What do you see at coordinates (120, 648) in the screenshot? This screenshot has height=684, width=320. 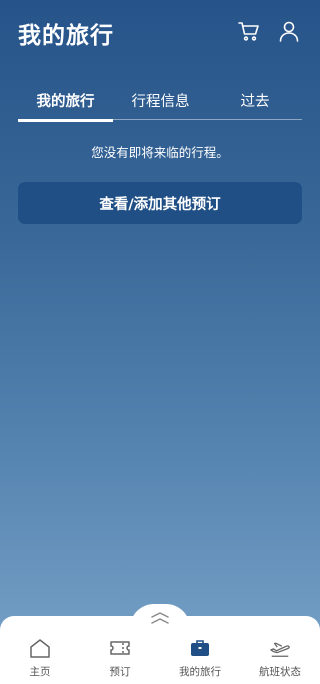 I see `ticket-icon` at bounding box center [120, 648].